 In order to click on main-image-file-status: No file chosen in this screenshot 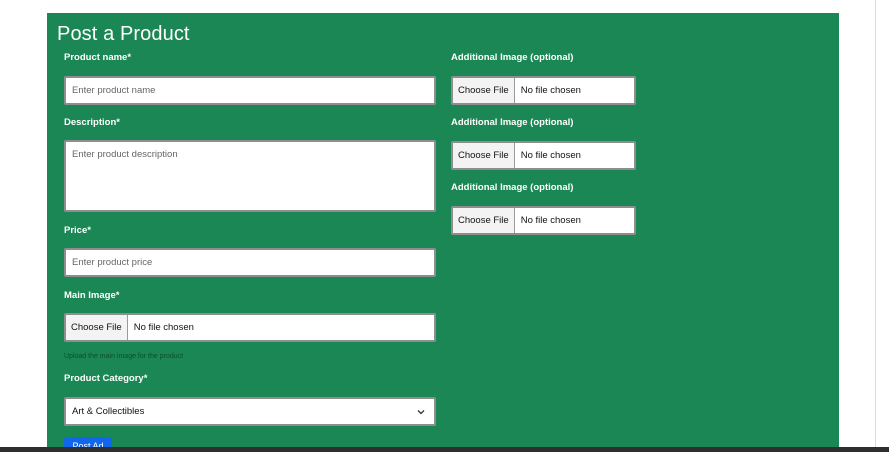, I will do `click(163, 327)`.